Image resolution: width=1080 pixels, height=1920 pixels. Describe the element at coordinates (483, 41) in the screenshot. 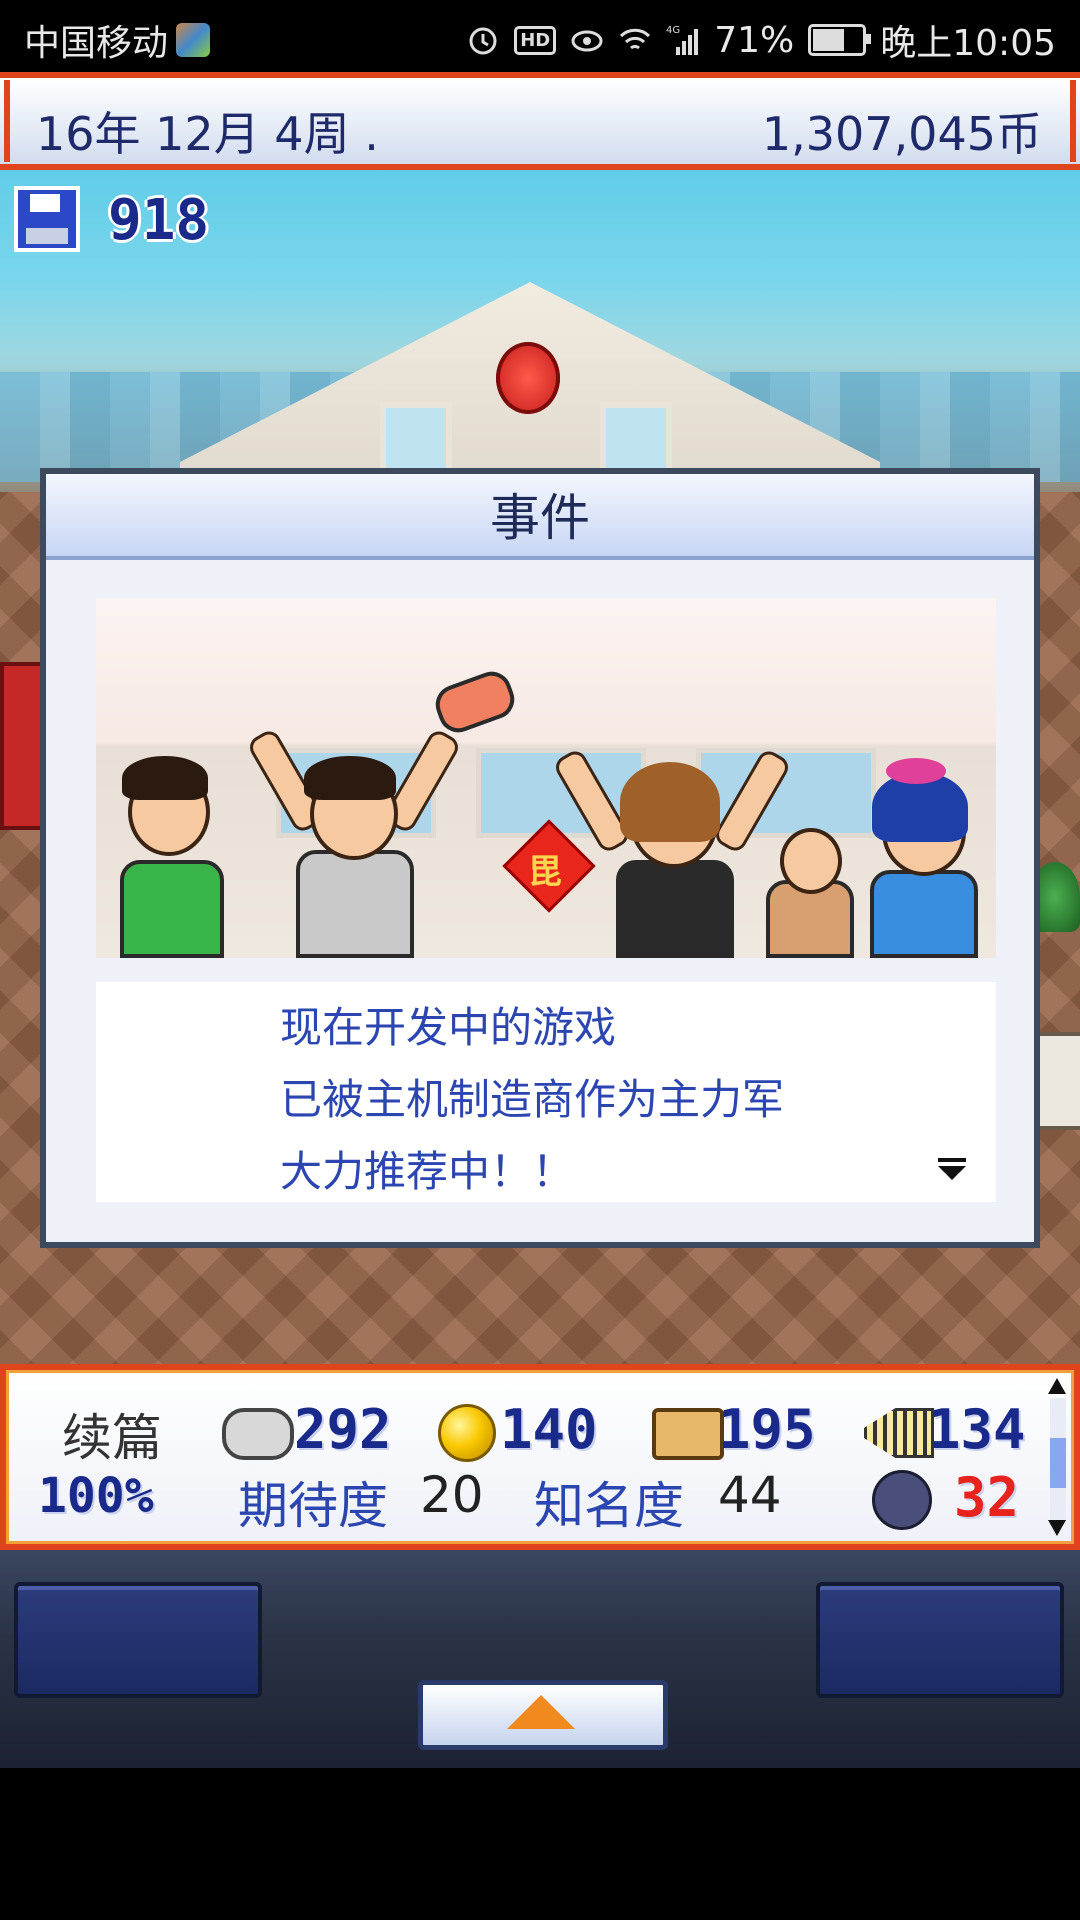

I see `alarm-icon` at that location.